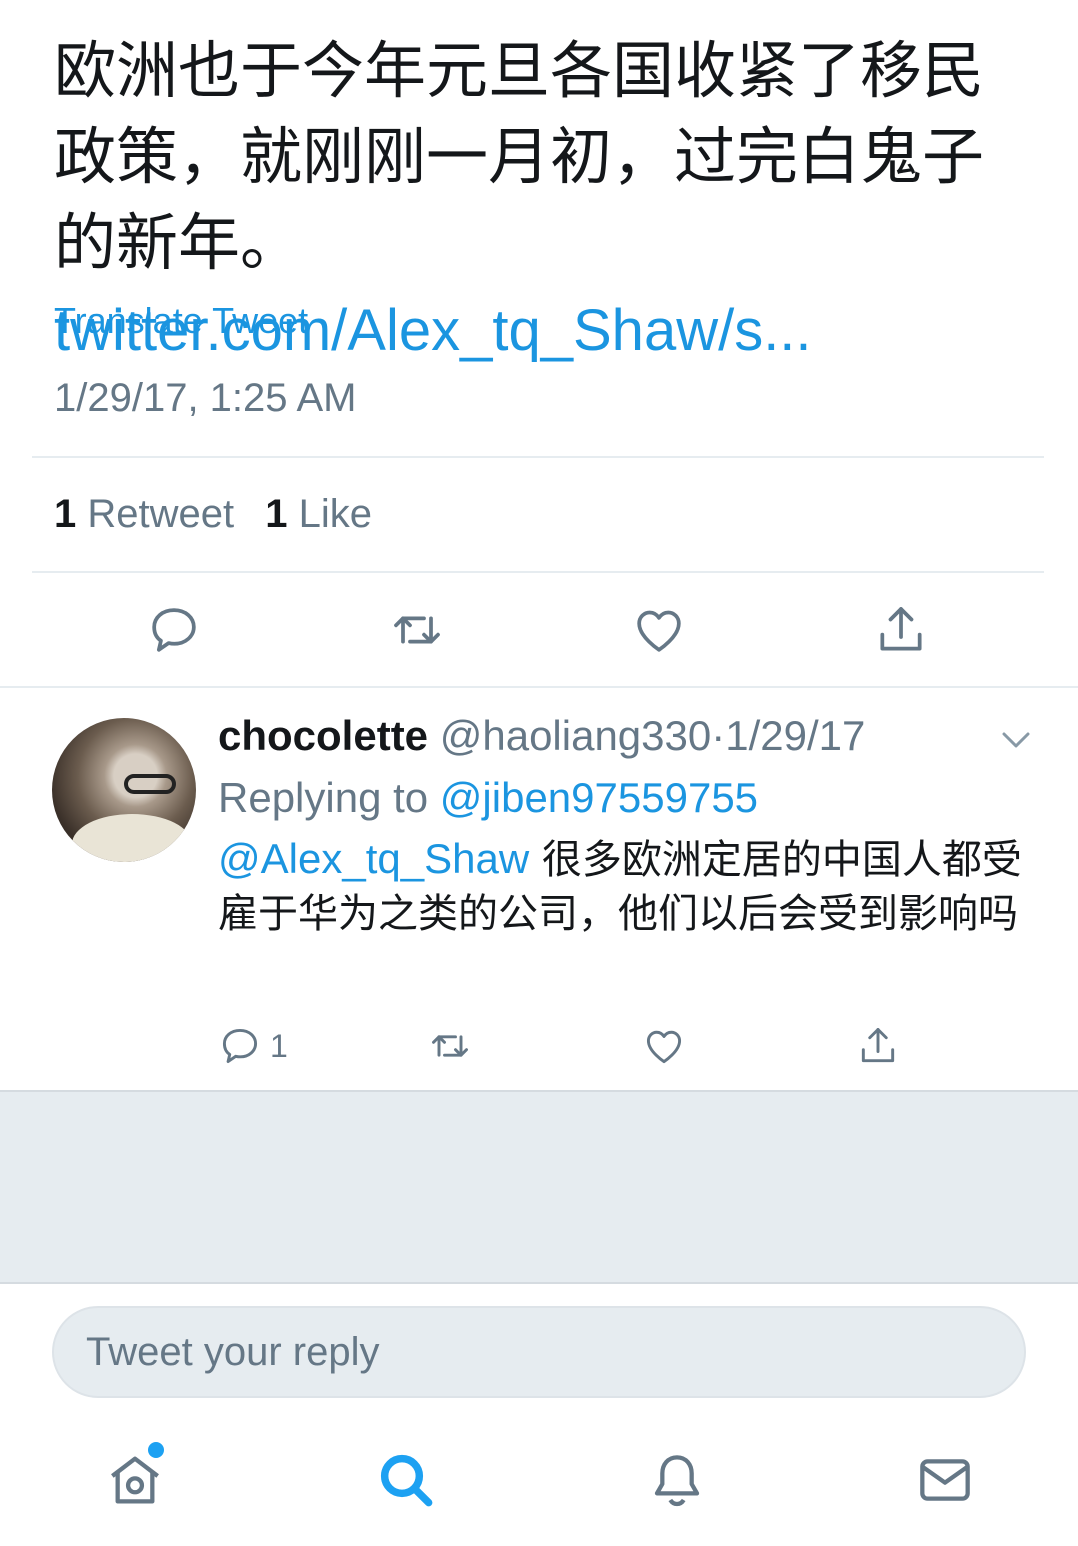 The image size is (1078, 1546). What do you see at coordinates (335, 514) in the screenshot?
I see `like-label: Like` at bounding box center [335, 514].